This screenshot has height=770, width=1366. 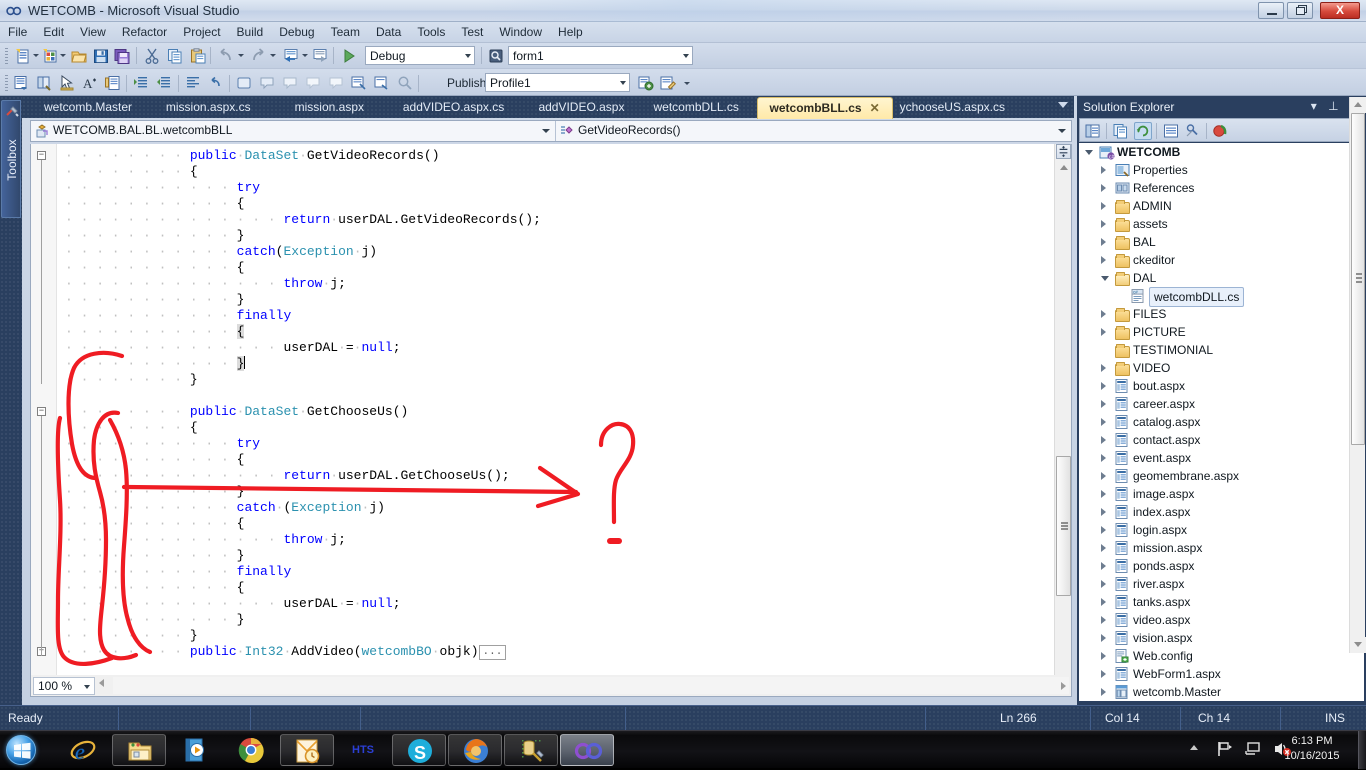 I want to click on menu-item-data: Data, so click(x=388, y=31).